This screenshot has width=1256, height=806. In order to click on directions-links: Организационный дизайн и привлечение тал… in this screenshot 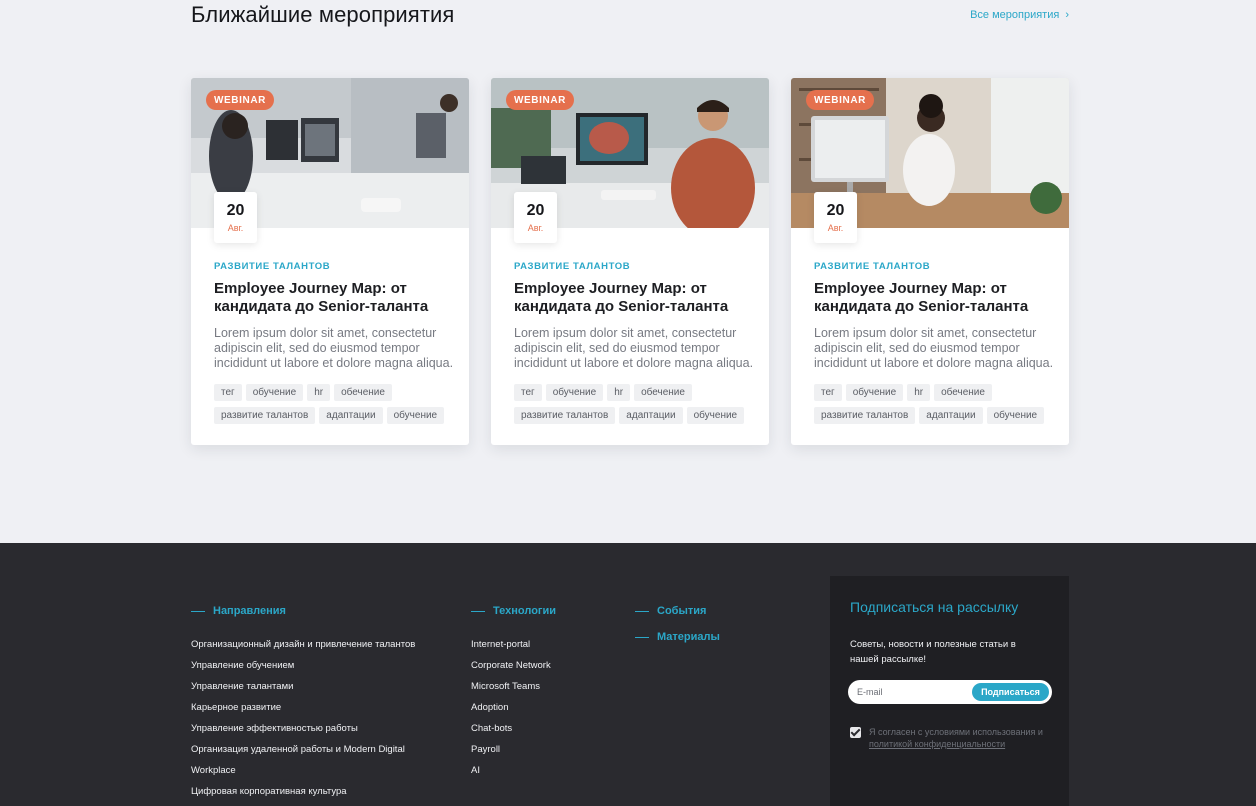, I will do `click(303, 718)`.